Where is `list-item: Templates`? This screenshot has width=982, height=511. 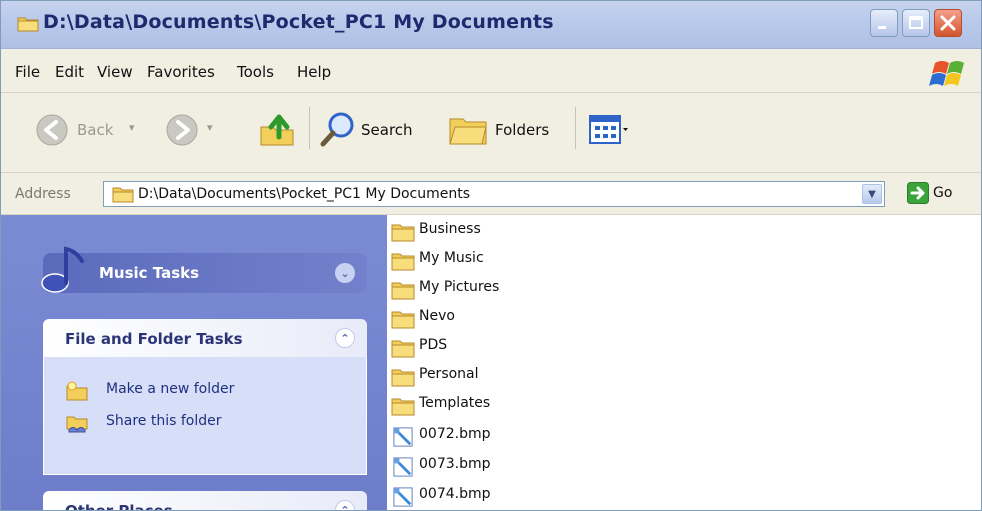
list-item: Templates is located at coordinates (489, 405).